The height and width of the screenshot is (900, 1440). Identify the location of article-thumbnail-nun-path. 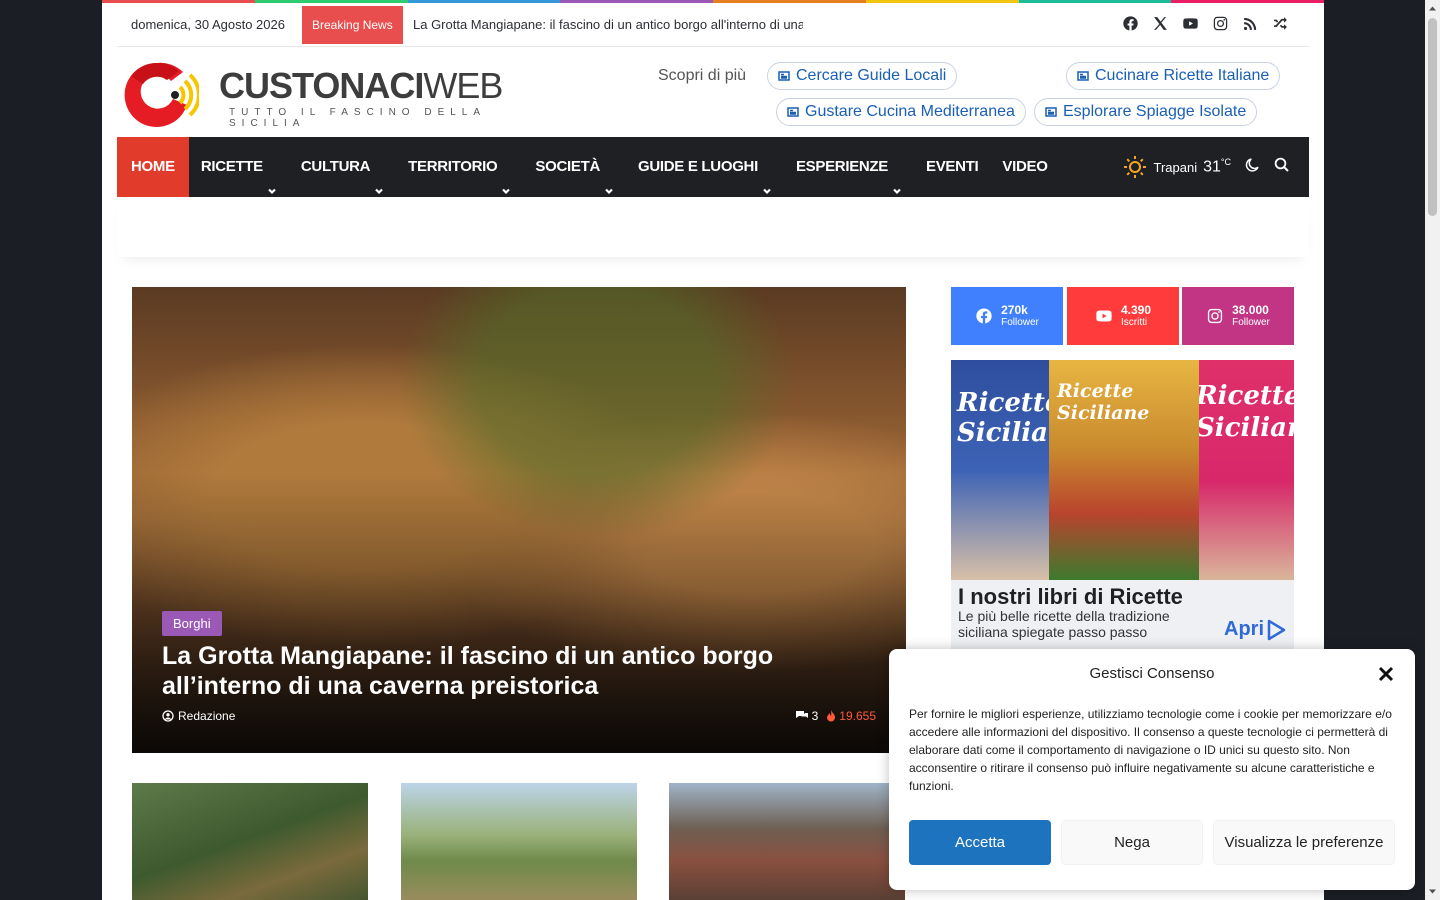
(519, 841).